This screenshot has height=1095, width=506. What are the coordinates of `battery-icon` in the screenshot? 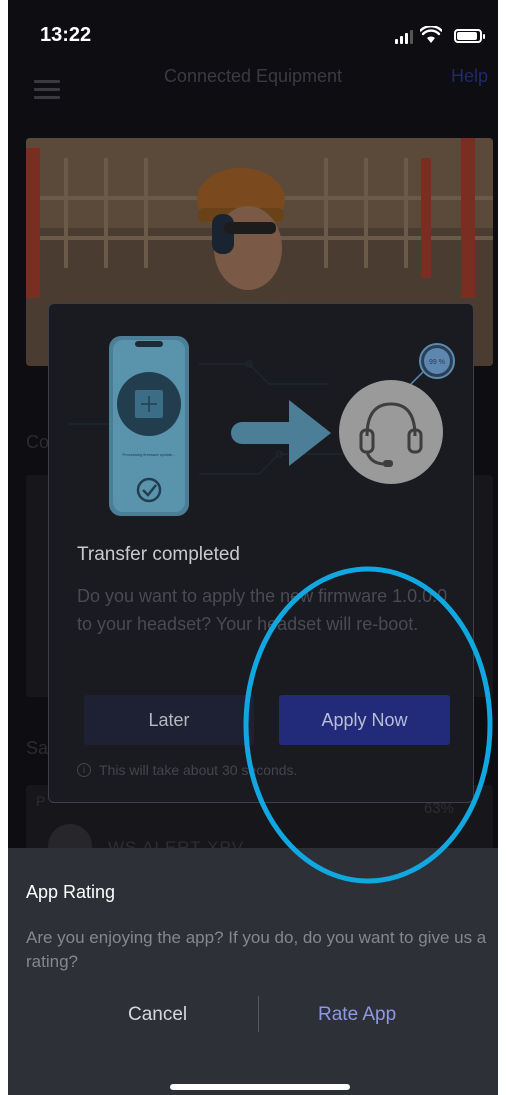 It's located at (469, 36).